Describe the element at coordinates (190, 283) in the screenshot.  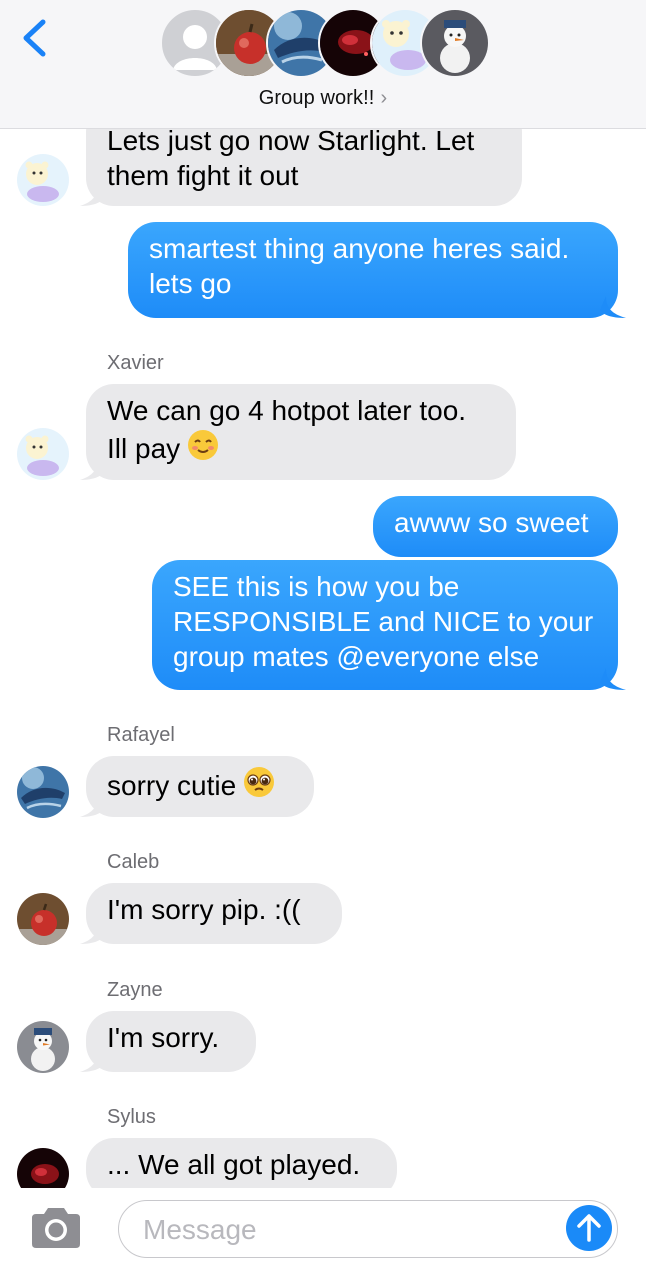
I see `message-line: lets go` at that location.